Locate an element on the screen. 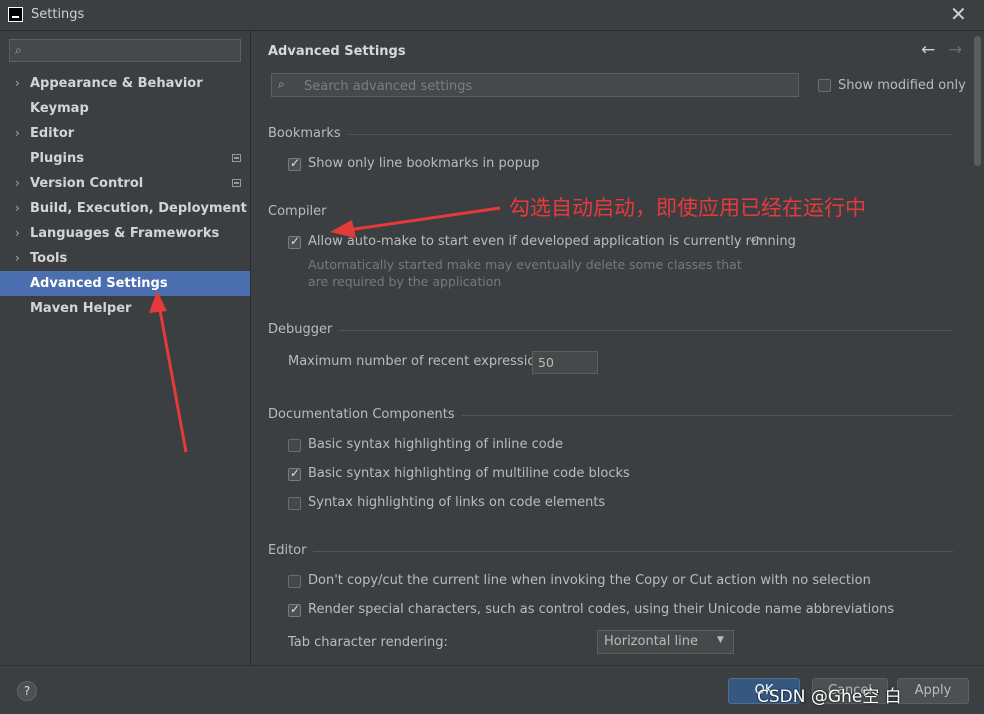 The height and width of the screenshot is (714, 984). compiler-hint-line2: are required by the application is located at coordinates (405, 281).